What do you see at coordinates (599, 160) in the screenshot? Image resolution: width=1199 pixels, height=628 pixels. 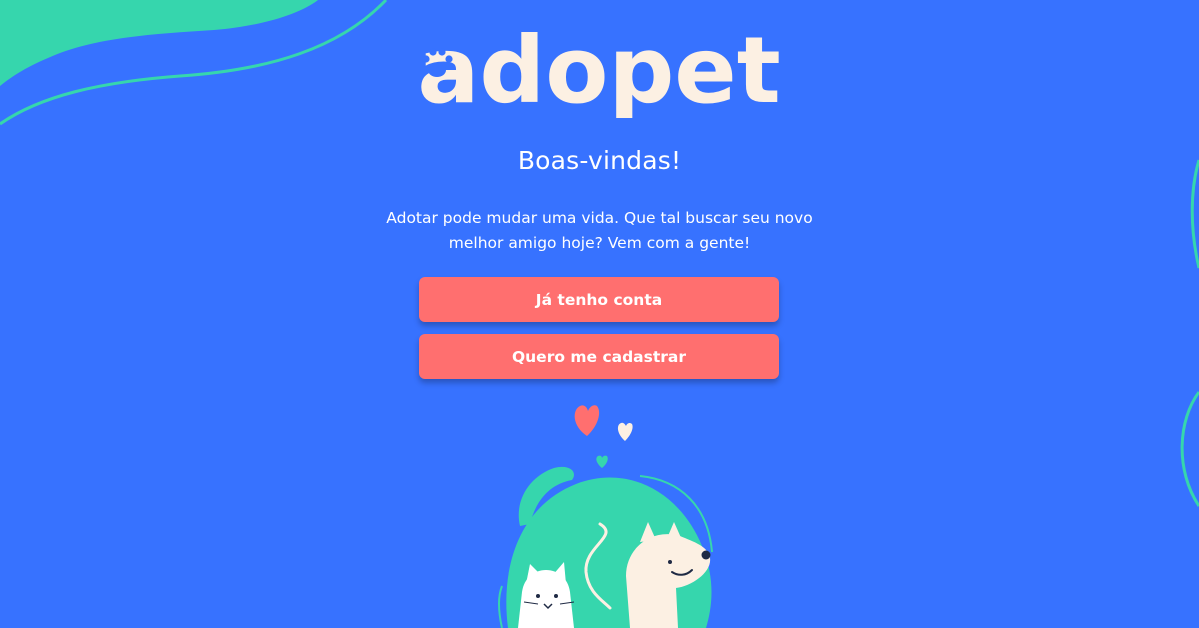 I see `welcome-title: Boas-vindas!` at bounding box center [599, 160].